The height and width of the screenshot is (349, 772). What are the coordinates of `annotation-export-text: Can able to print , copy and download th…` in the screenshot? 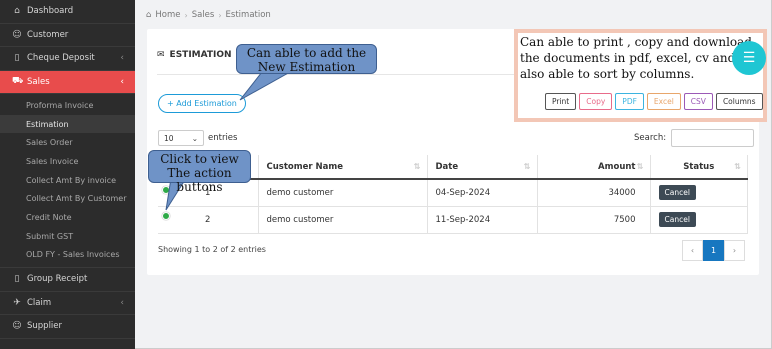 It's located at (636, 58).